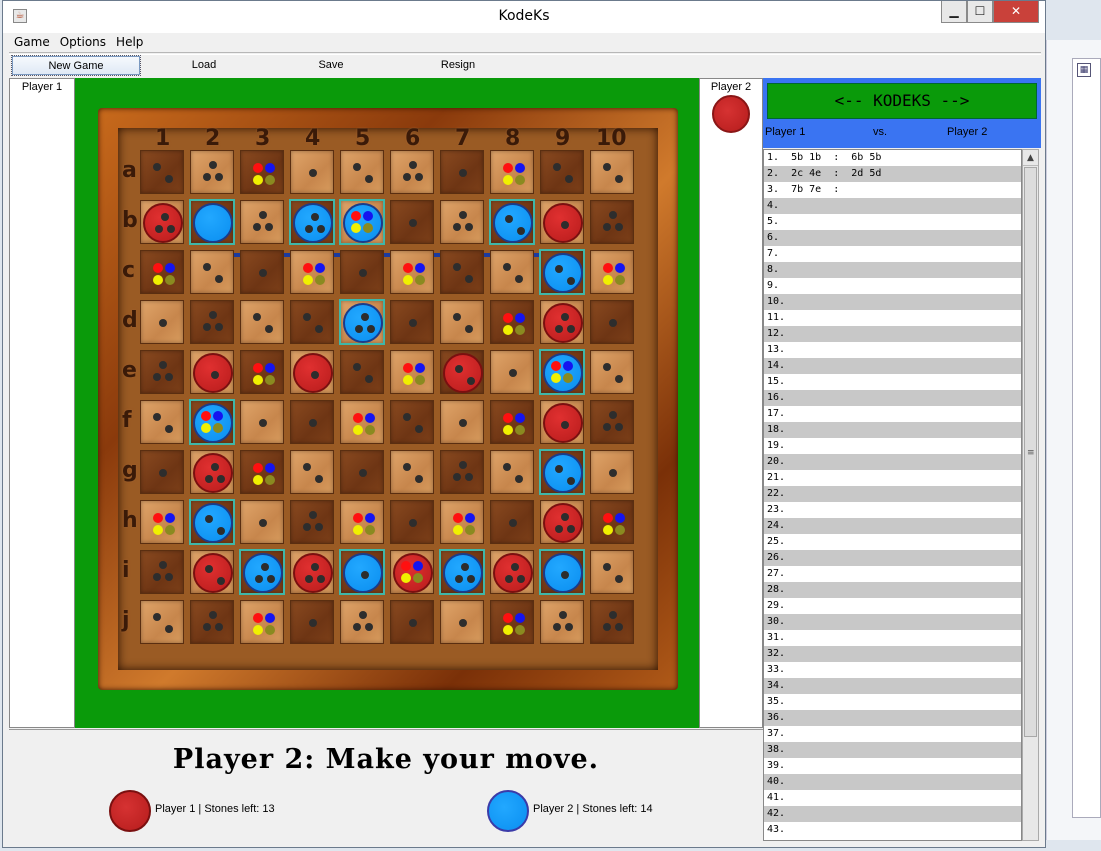 This screenshot has width=1101, height=851. What do you see at coordinates (892, 622) in the screenshot?
I see `move-row: 30.` at bounding box center [892, 622].